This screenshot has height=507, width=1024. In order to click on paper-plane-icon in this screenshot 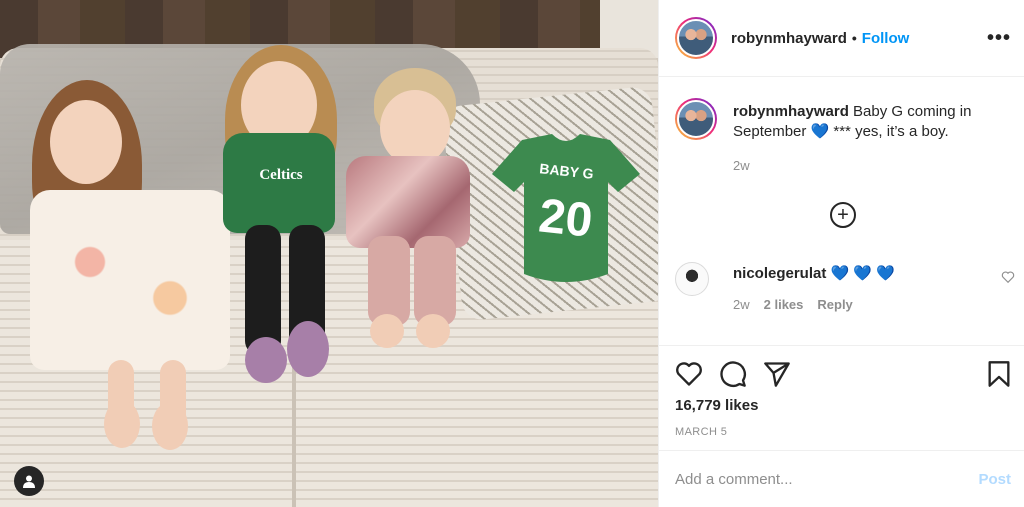, I will do `click(777, 374)`.